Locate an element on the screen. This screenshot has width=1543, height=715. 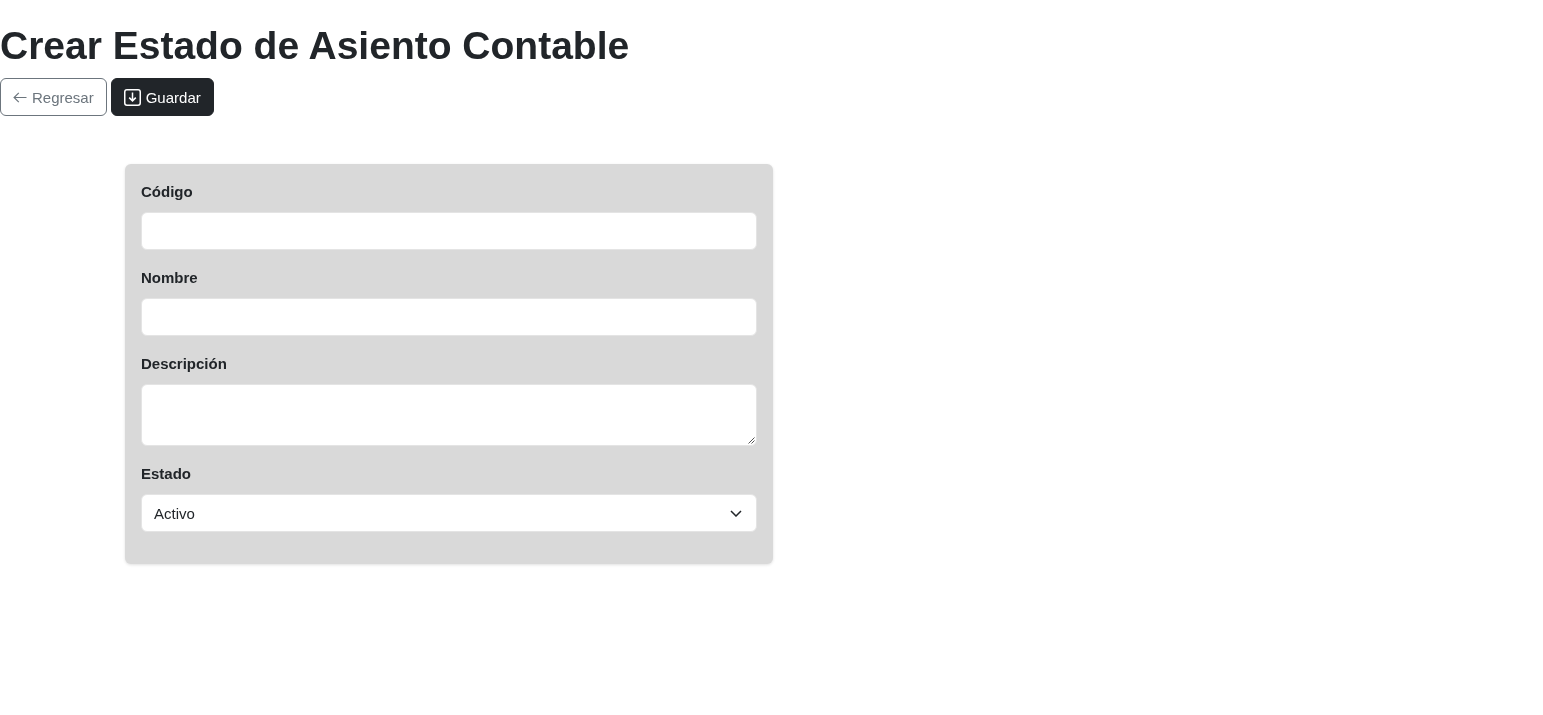
textarea-field is located at coordinates (449, 415).